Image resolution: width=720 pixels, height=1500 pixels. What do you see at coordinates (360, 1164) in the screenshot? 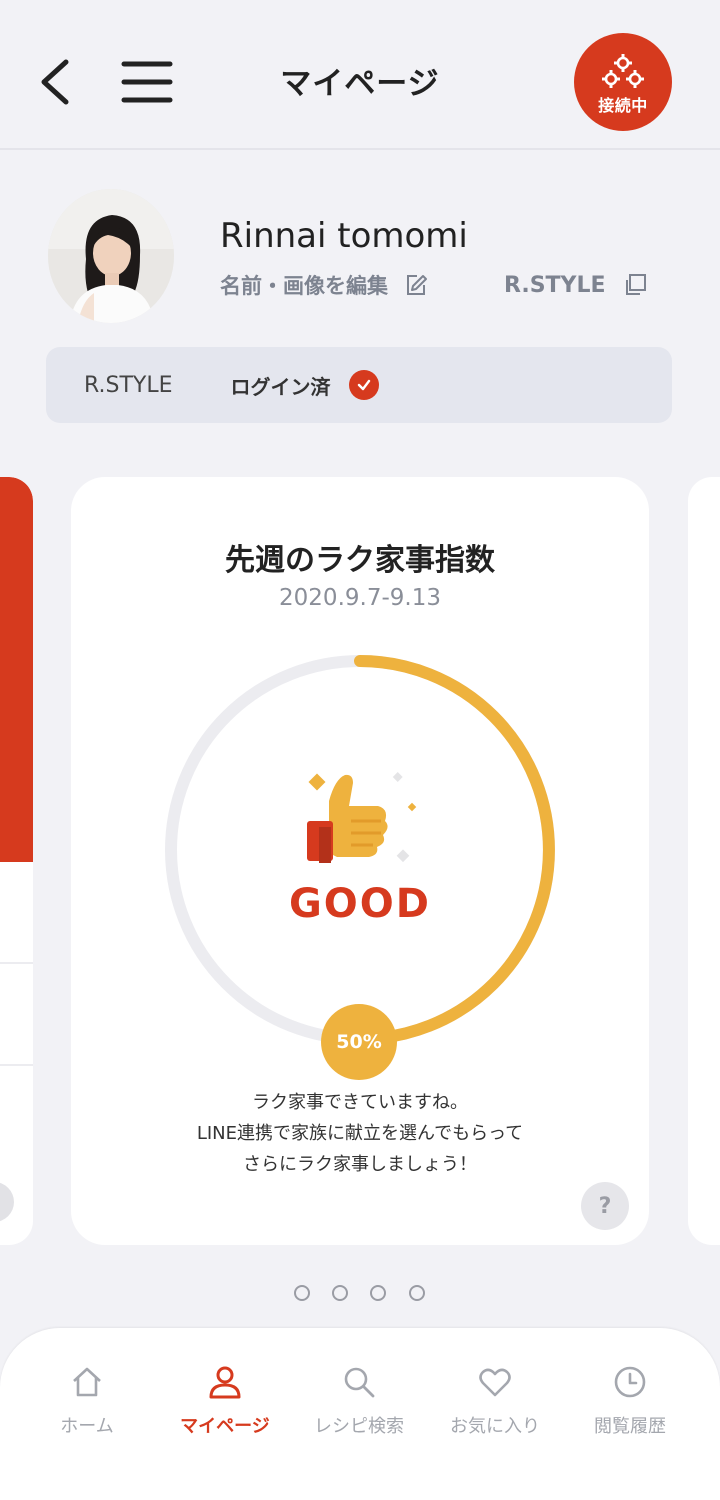
I see `message-line: さらにラク家事しましょう！` at bounding box center [360, 1164].